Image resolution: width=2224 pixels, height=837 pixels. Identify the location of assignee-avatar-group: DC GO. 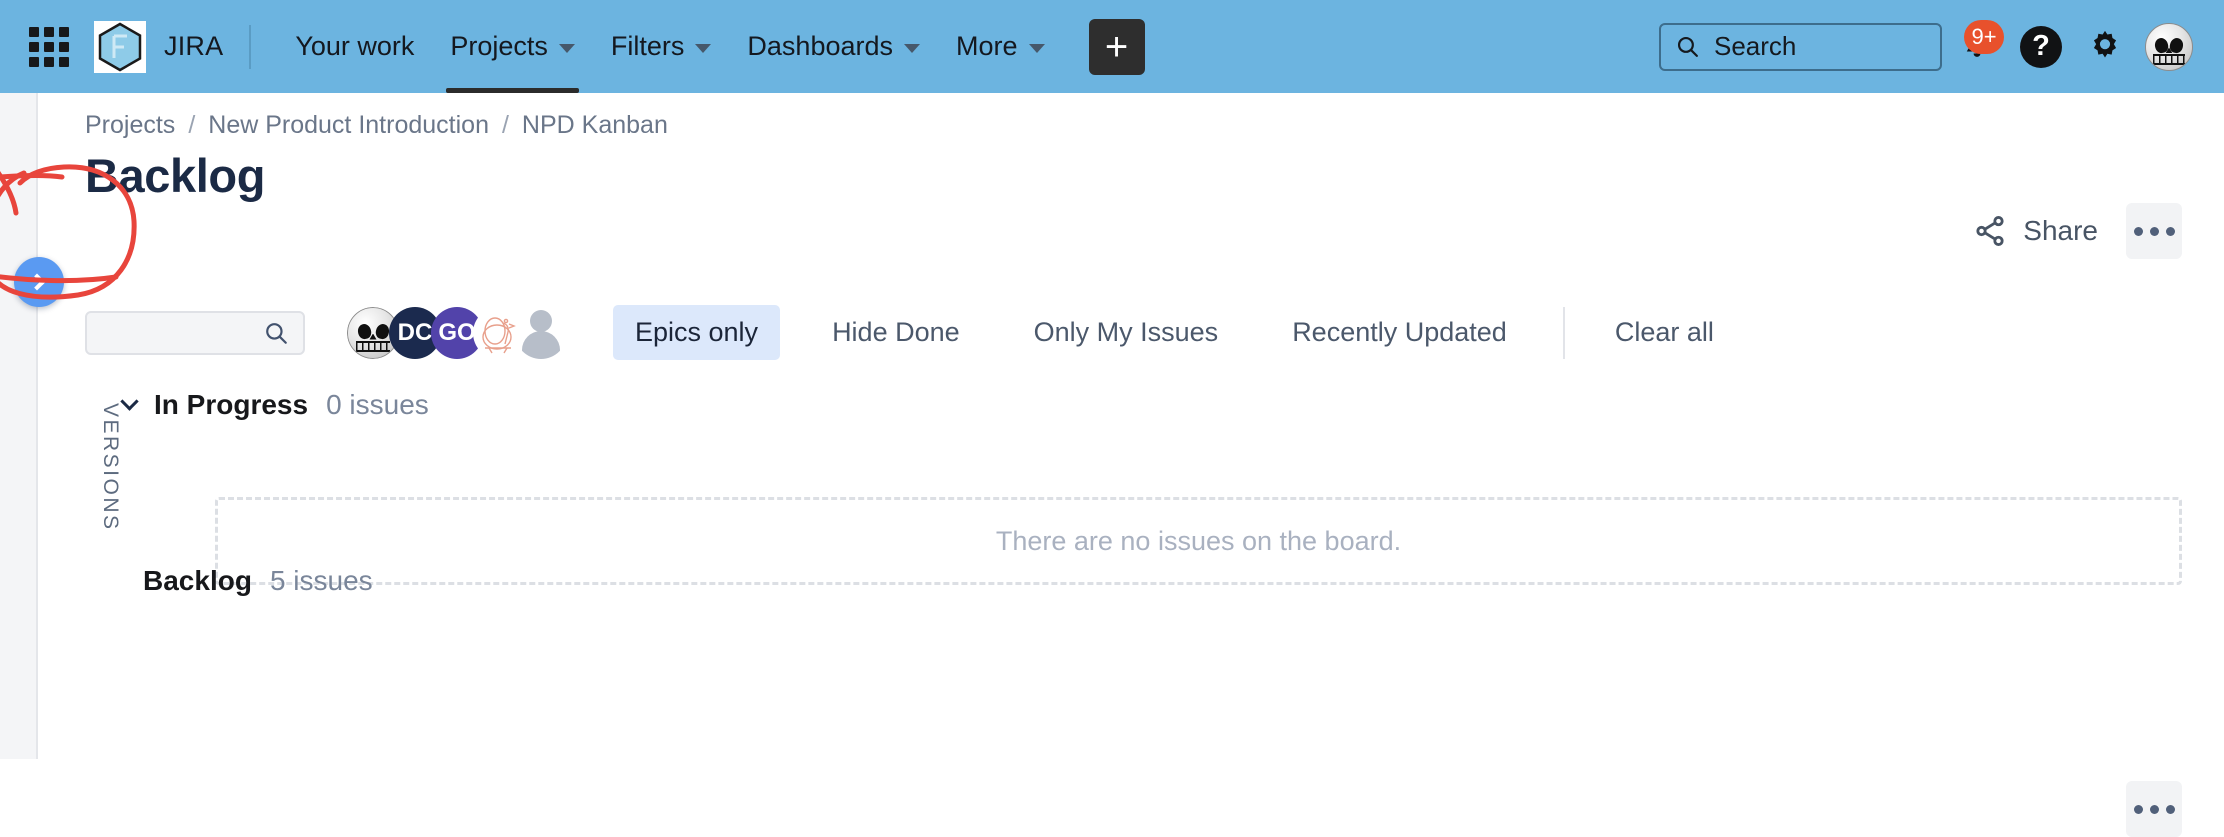
(457, 332).